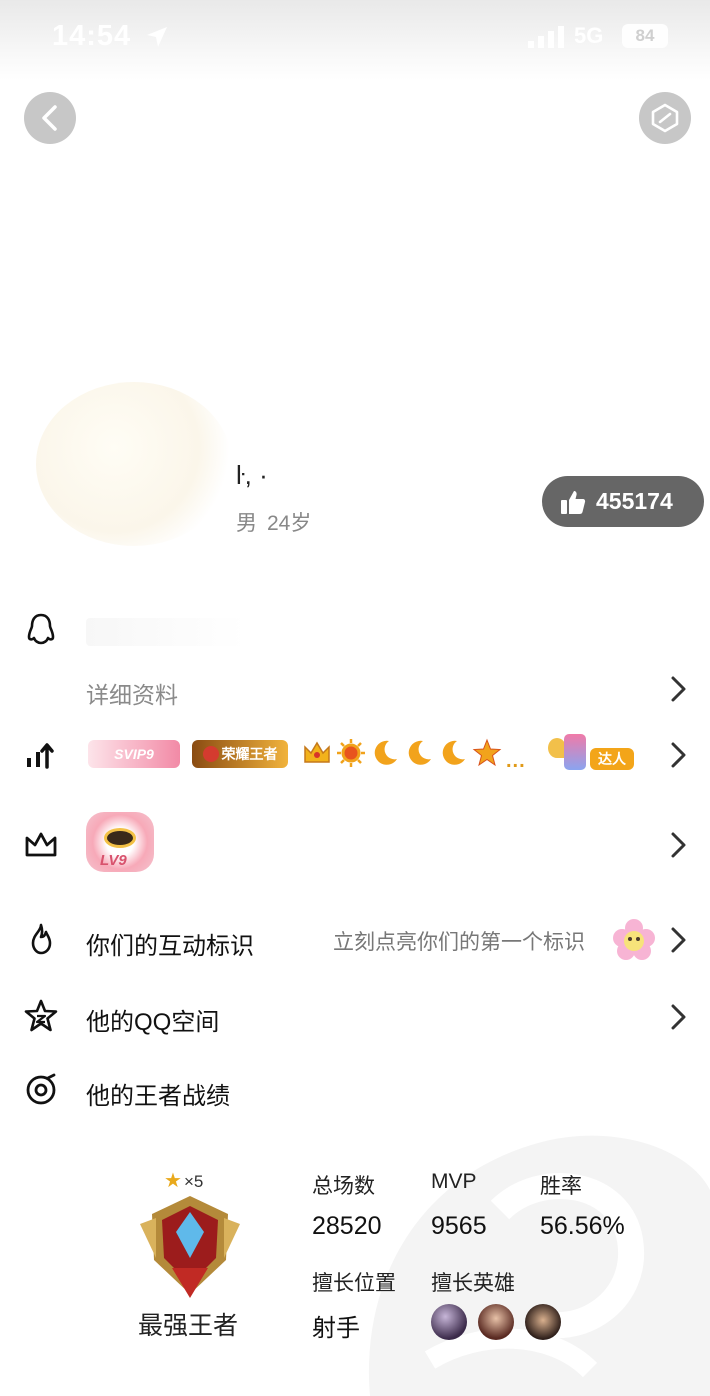  What do you see at coordinates (351, 753) in the screenshot?
I see `sun-level-icon` at bounding box center [351, 753].